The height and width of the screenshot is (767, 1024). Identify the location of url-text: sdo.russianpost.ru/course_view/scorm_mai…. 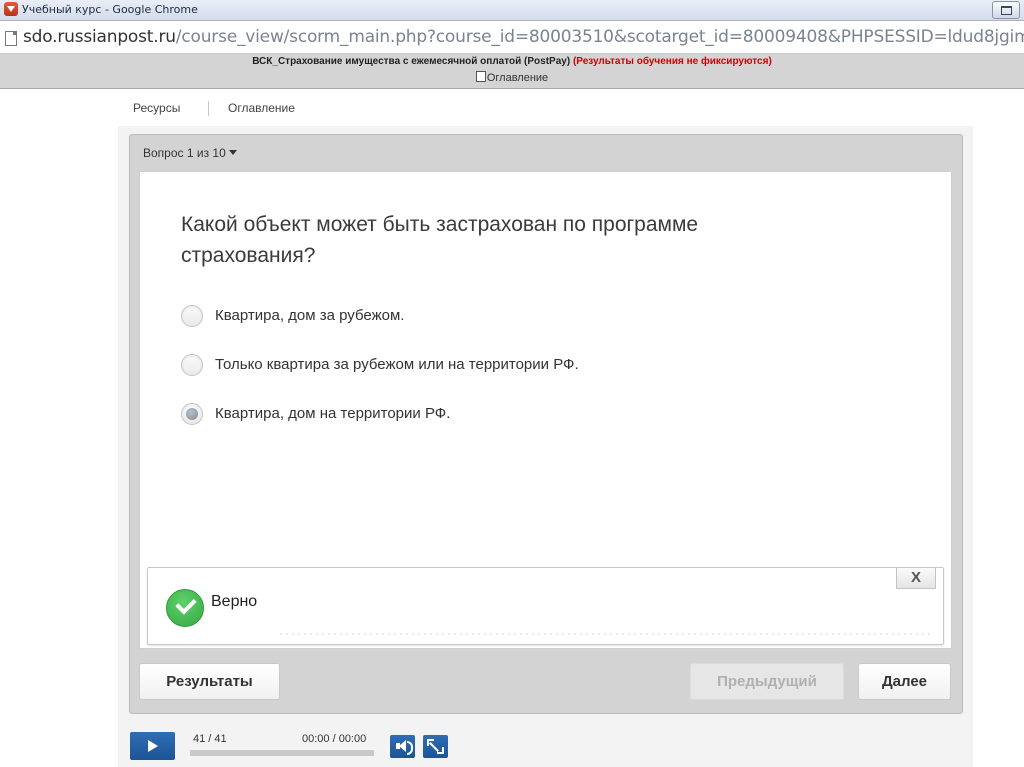
(523, 37).